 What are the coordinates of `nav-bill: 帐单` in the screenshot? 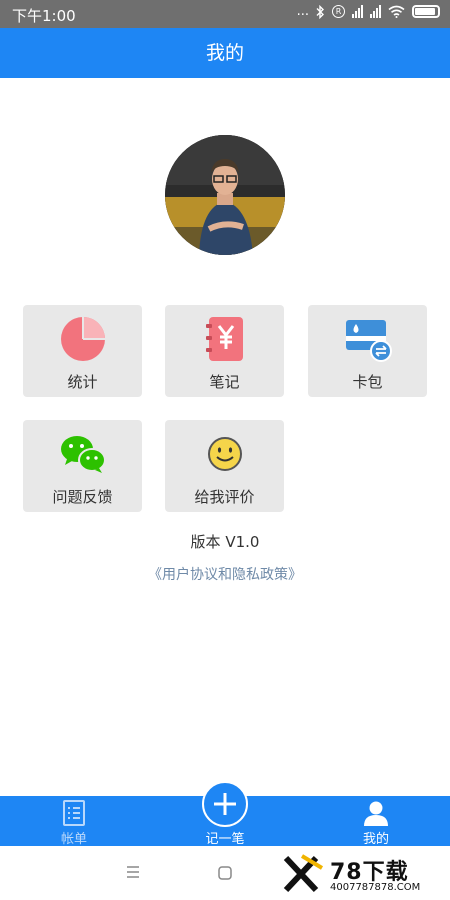 It's located at (74, 821).